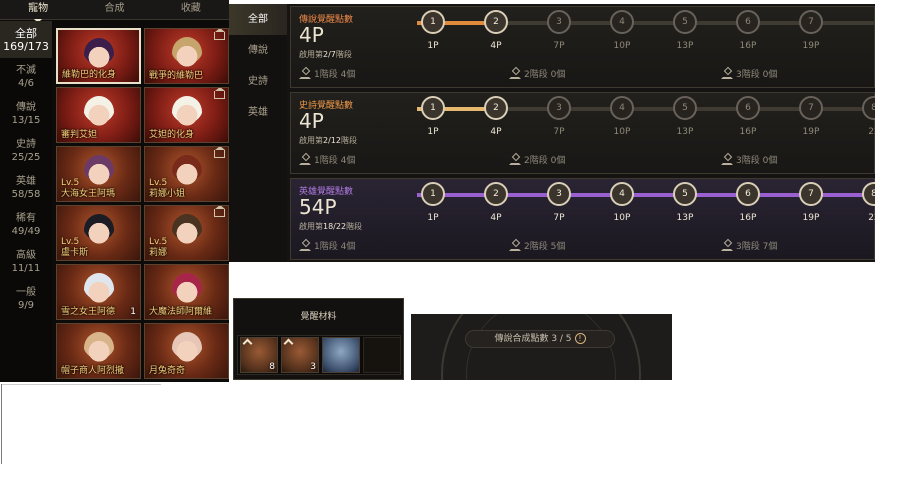 Image resolution: width=900 pixels, height=492 pixels. Describe the element at coordinates (328, 140) in the screenshot. I see `awakening-stage-progress: 啟用第2/12階段` at that location.